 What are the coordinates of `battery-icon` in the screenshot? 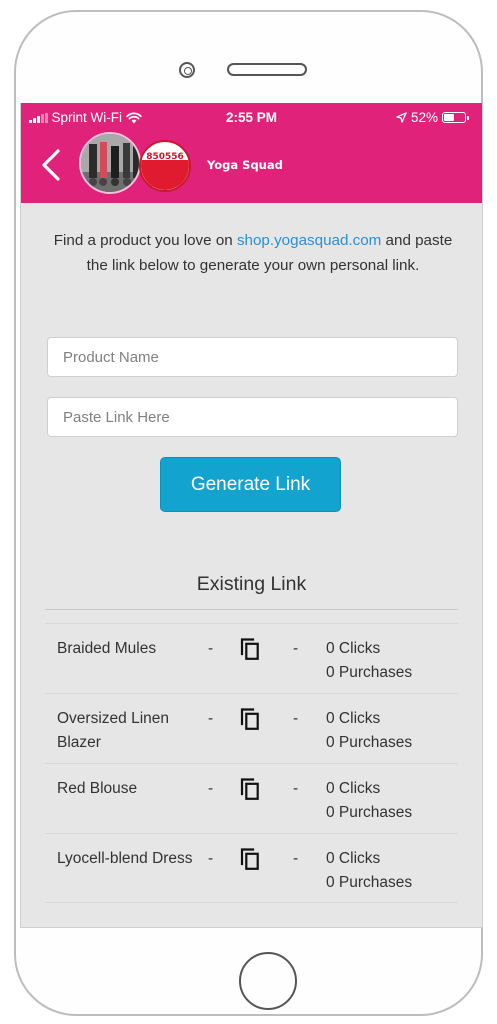 It's located at (455, 117).